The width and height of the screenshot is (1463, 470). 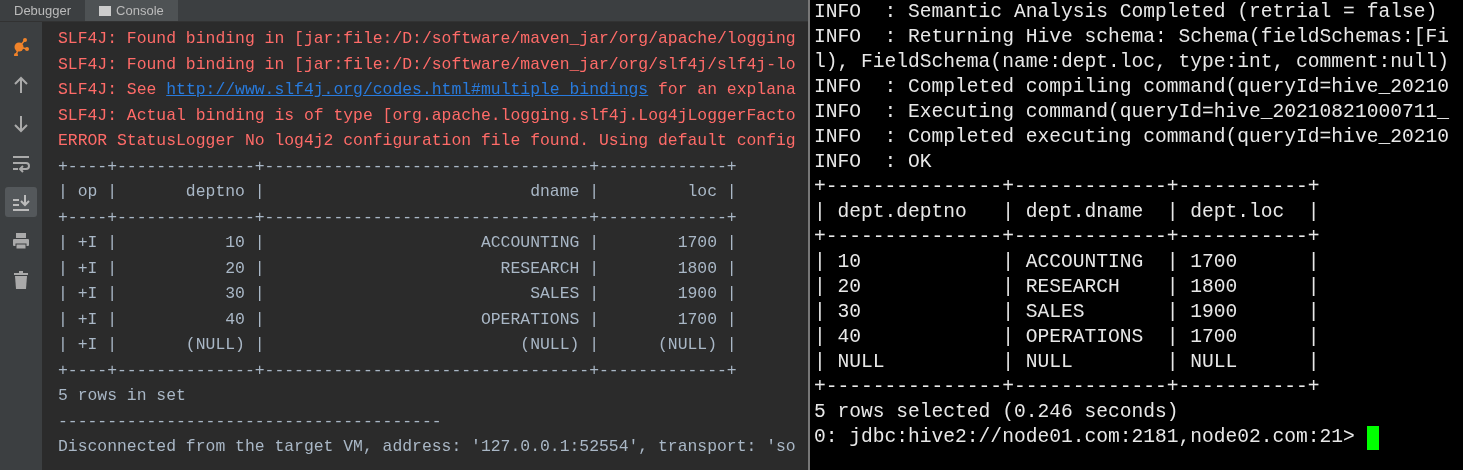 I want to click on terminal-line: | 30 | SALES | 1900 |, so click(x=1067, y=312).